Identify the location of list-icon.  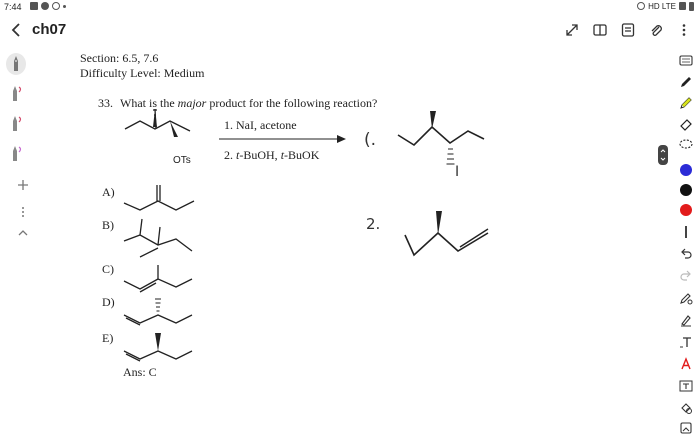
(628, 30).